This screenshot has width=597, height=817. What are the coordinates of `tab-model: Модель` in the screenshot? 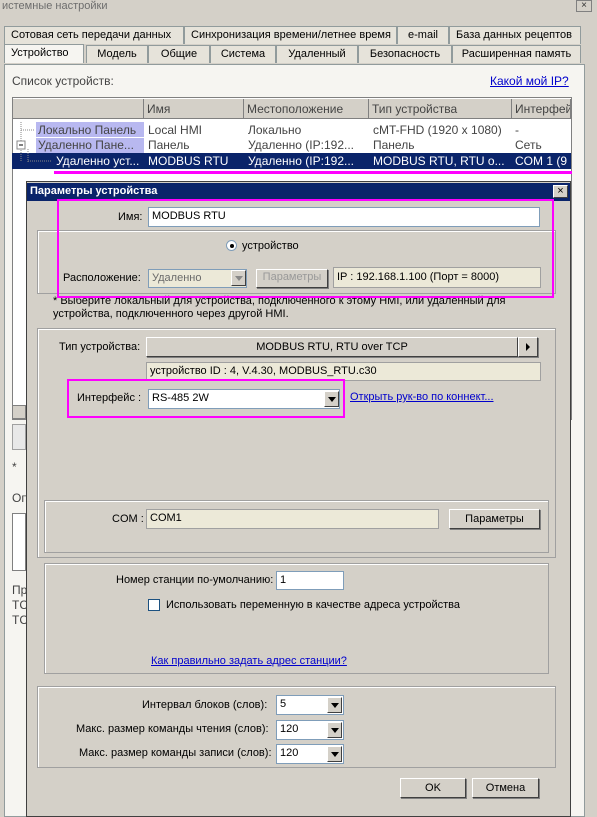 It's located at (117, 54).